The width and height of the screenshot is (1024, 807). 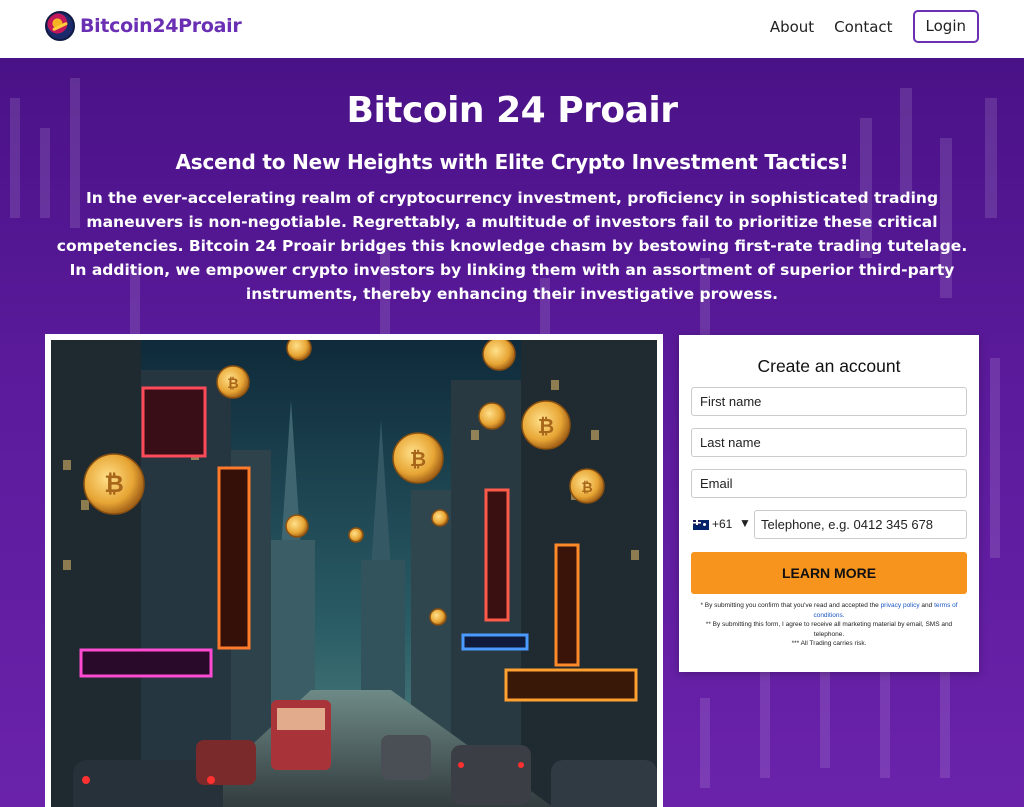 I want to click on country-code-select: +61 ▼, so click(x=722, y=524).